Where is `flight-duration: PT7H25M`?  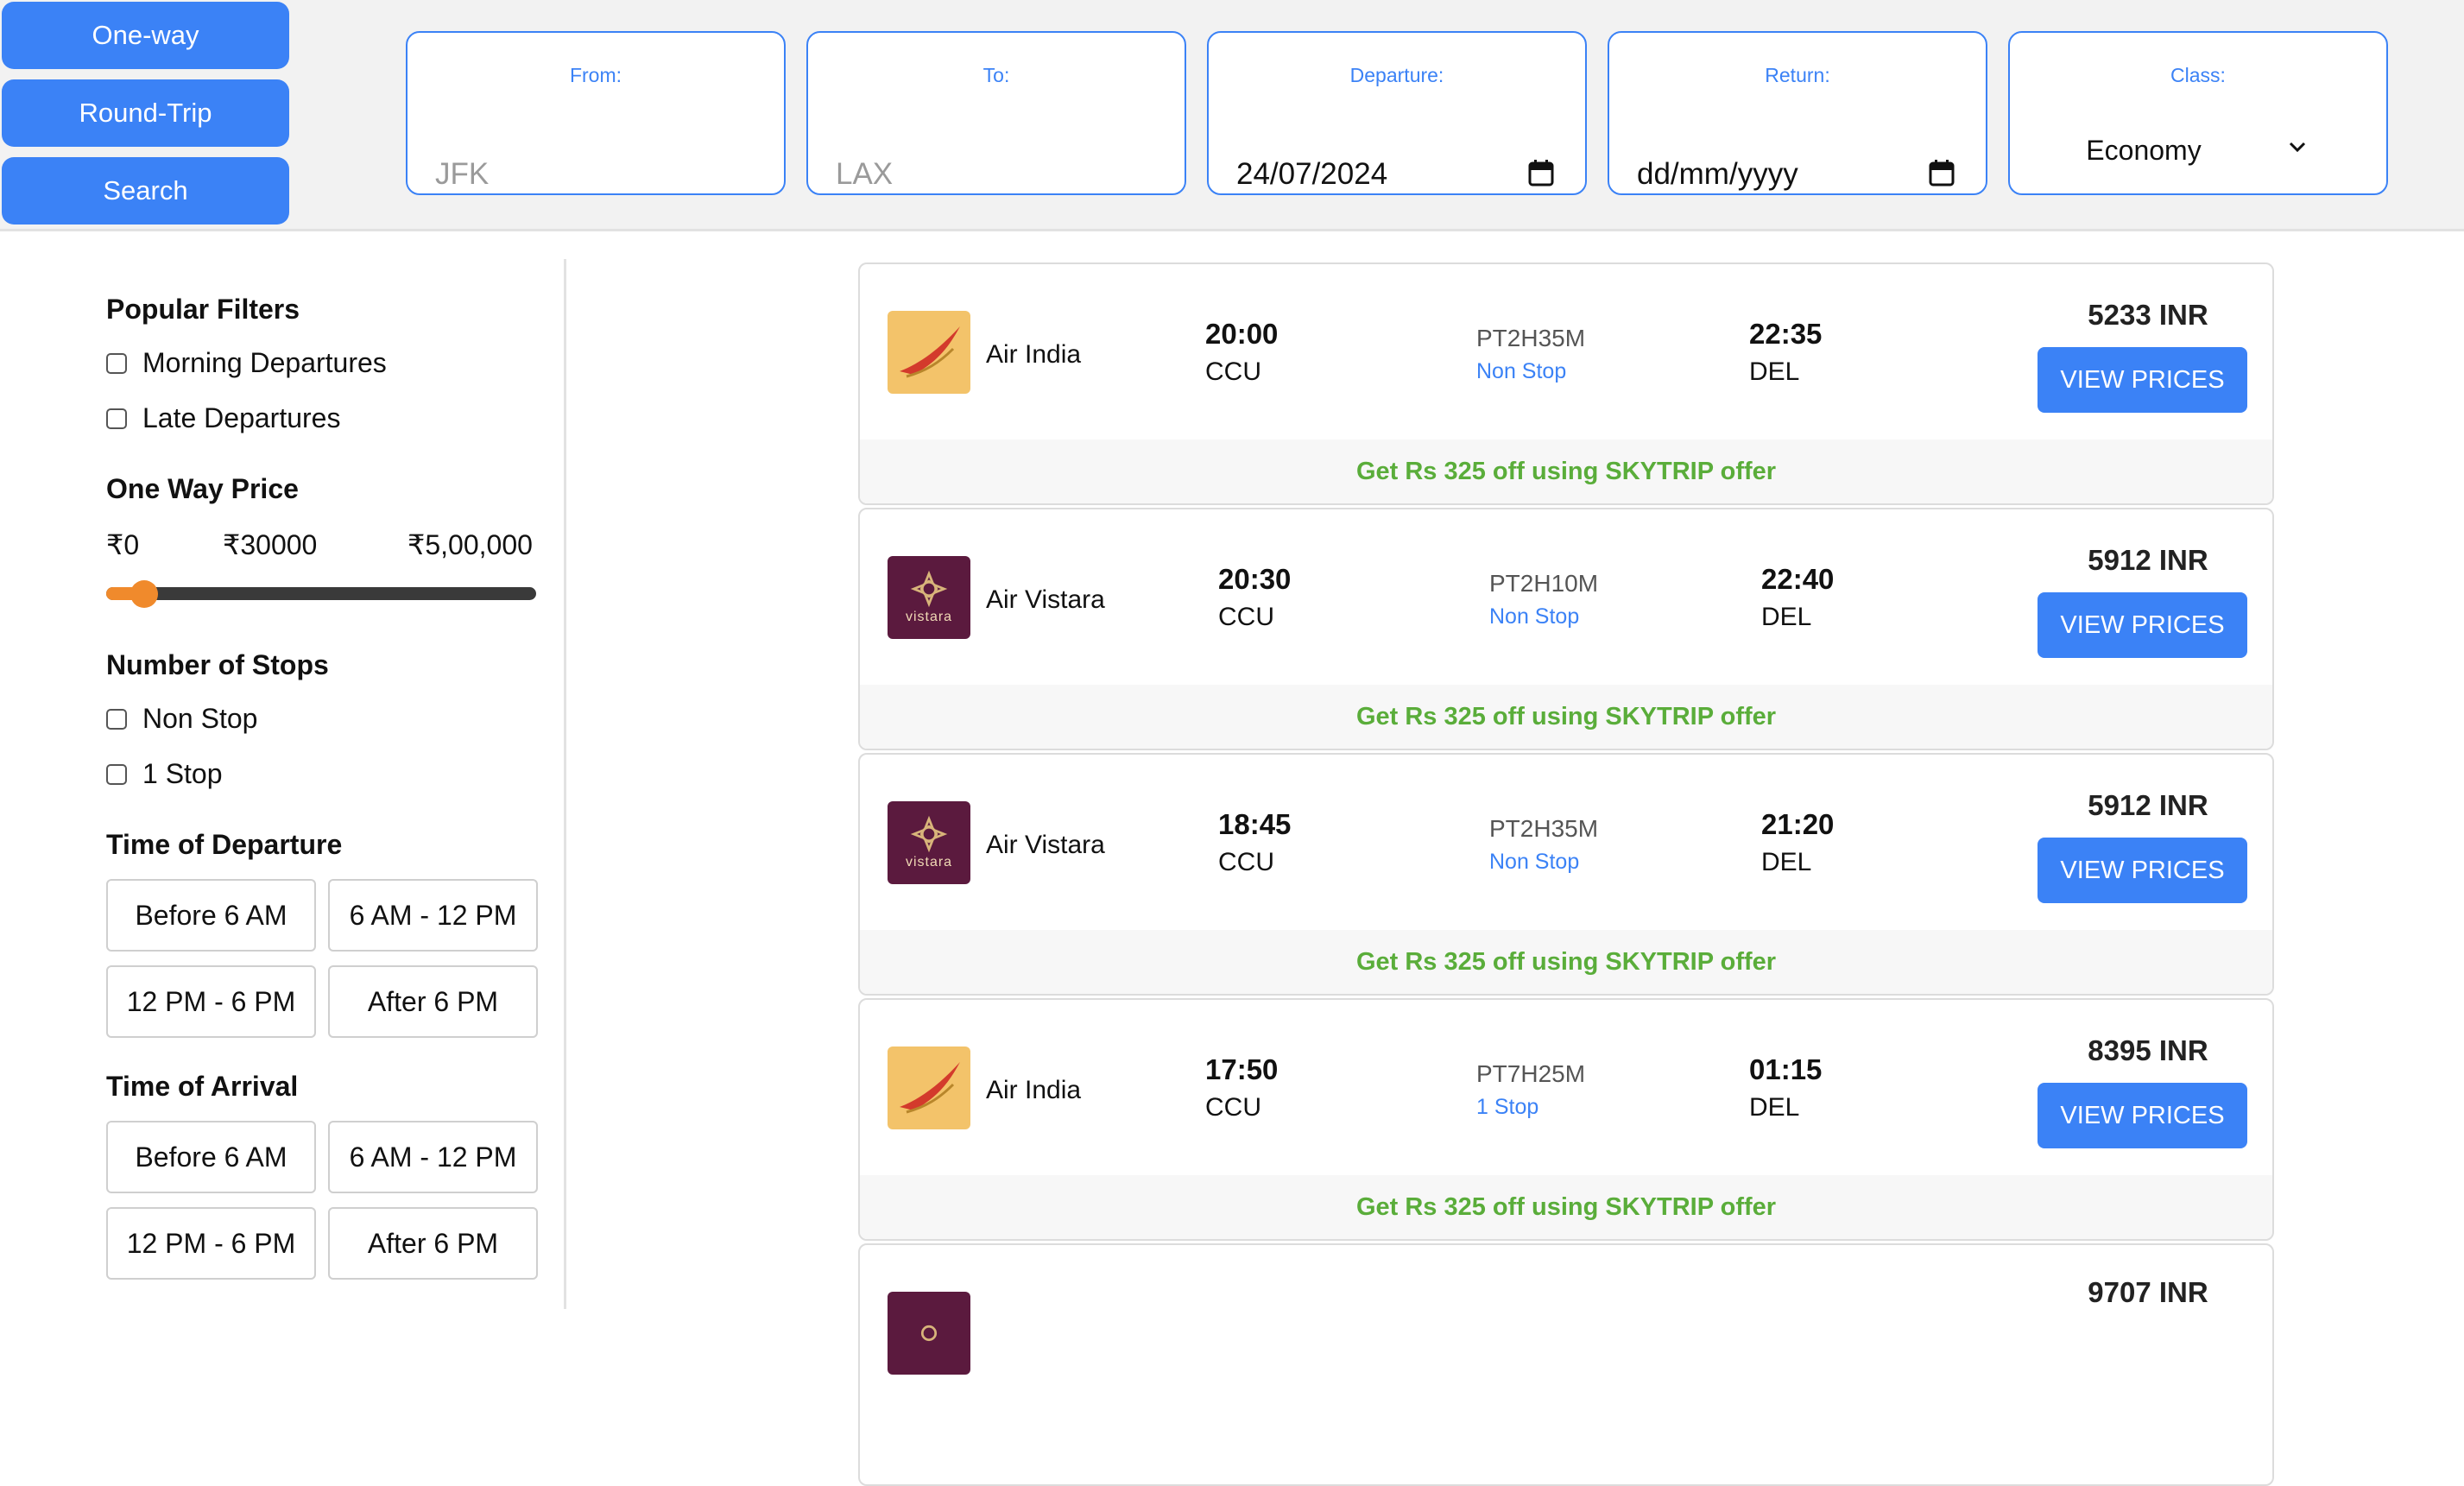 flight-duration: PT7H25M is located at coordinates (1531, 1073).